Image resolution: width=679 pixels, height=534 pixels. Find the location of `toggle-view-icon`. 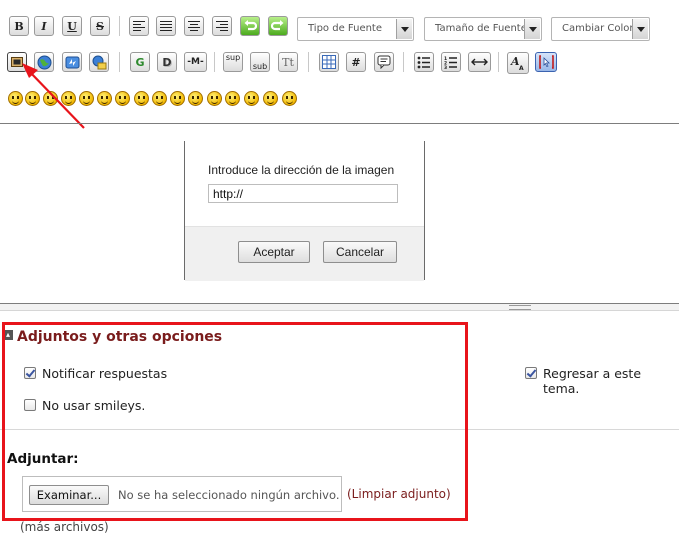

toggle-view-icon is located at coordinates (546, 62).